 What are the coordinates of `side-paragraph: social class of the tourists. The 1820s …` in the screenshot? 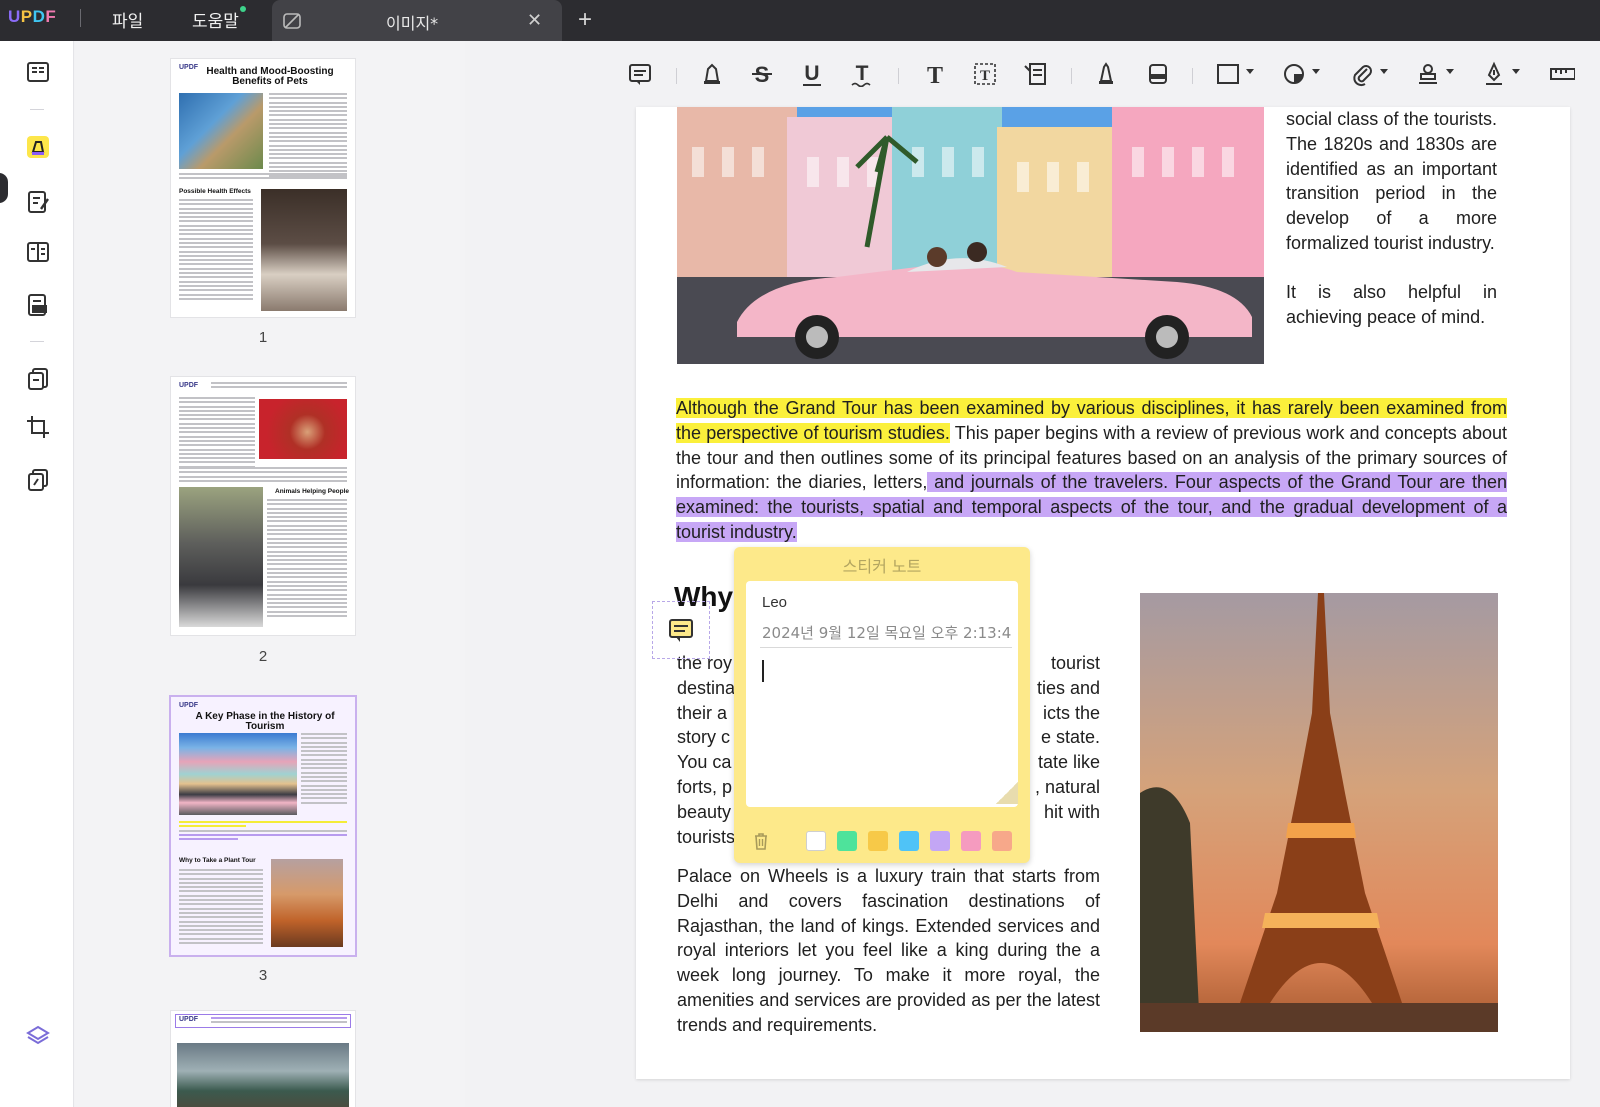 It's located at (1391, 181).